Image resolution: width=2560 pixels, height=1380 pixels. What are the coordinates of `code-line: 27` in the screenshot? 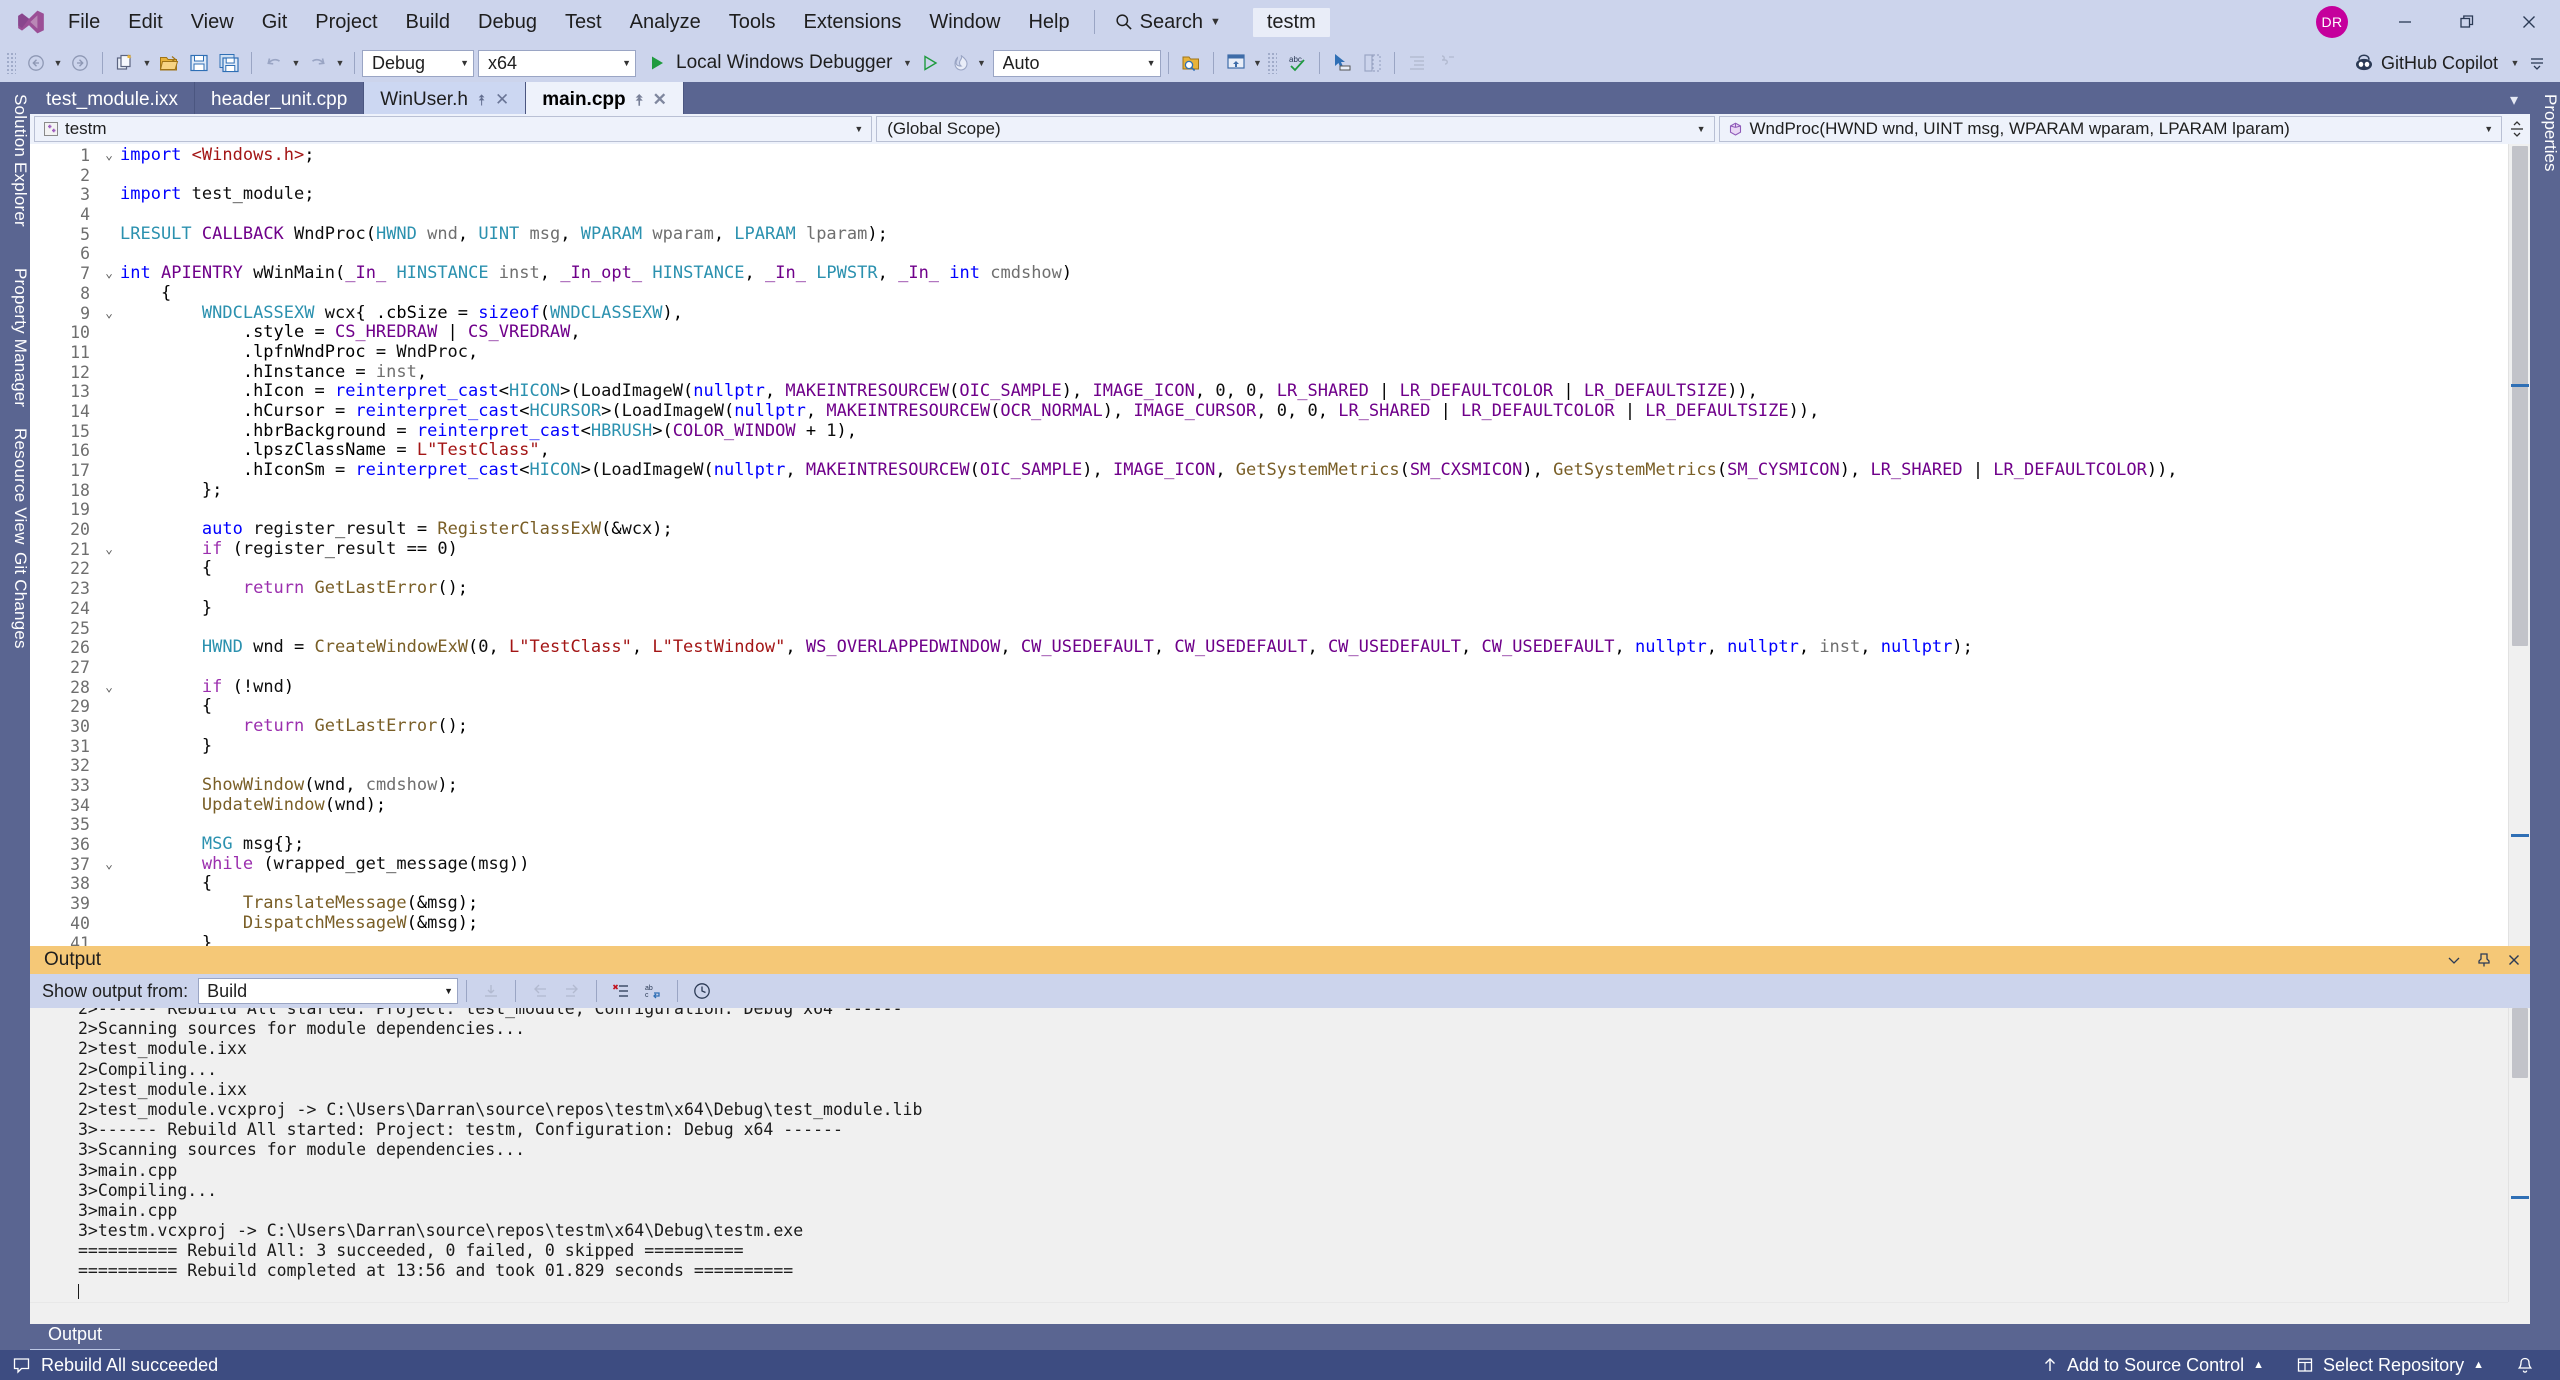 It's located at (1280, 668).